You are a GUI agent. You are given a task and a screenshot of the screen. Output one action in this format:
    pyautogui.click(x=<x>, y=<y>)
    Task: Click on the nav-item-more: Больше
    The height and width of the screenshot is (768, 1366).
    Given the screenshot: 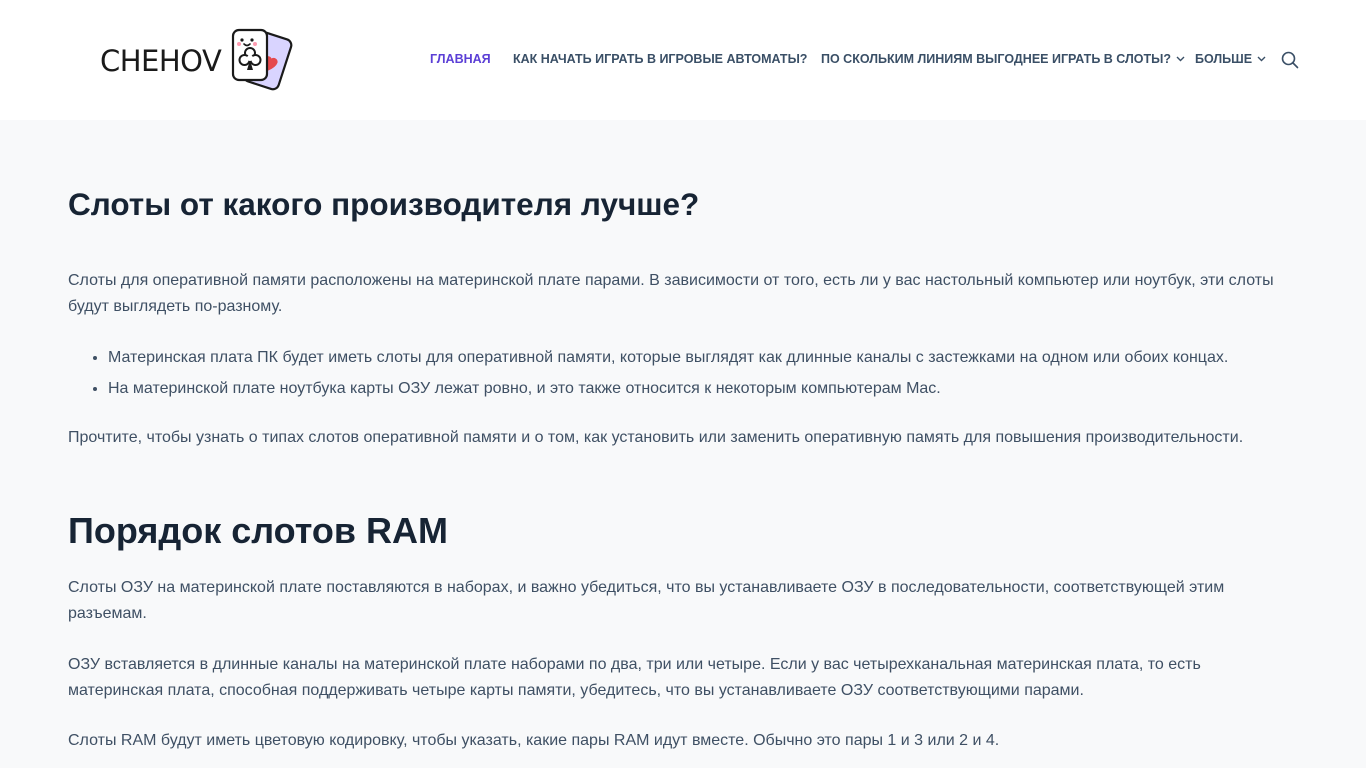 What is the action you would take?
    pyautogui.click(x=1230, y=59)
    